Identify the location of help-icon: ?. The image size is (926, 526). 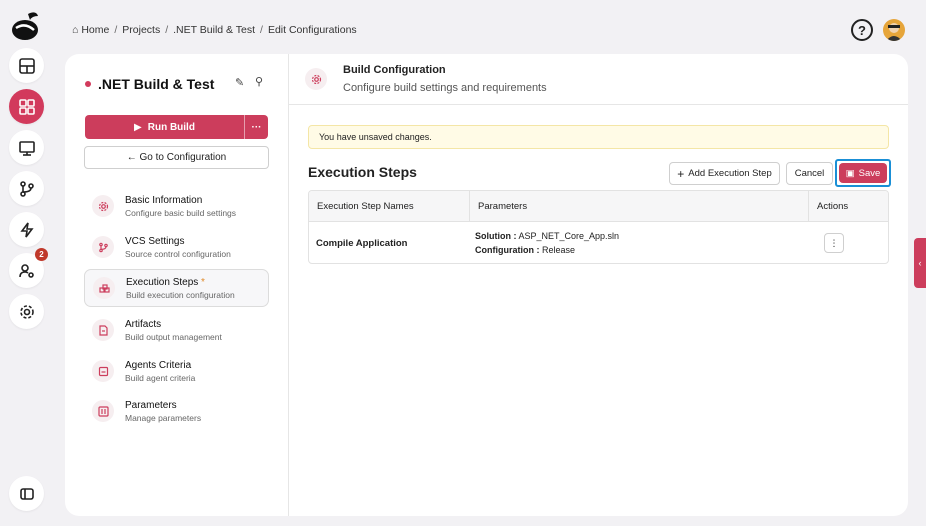
(862, 30).